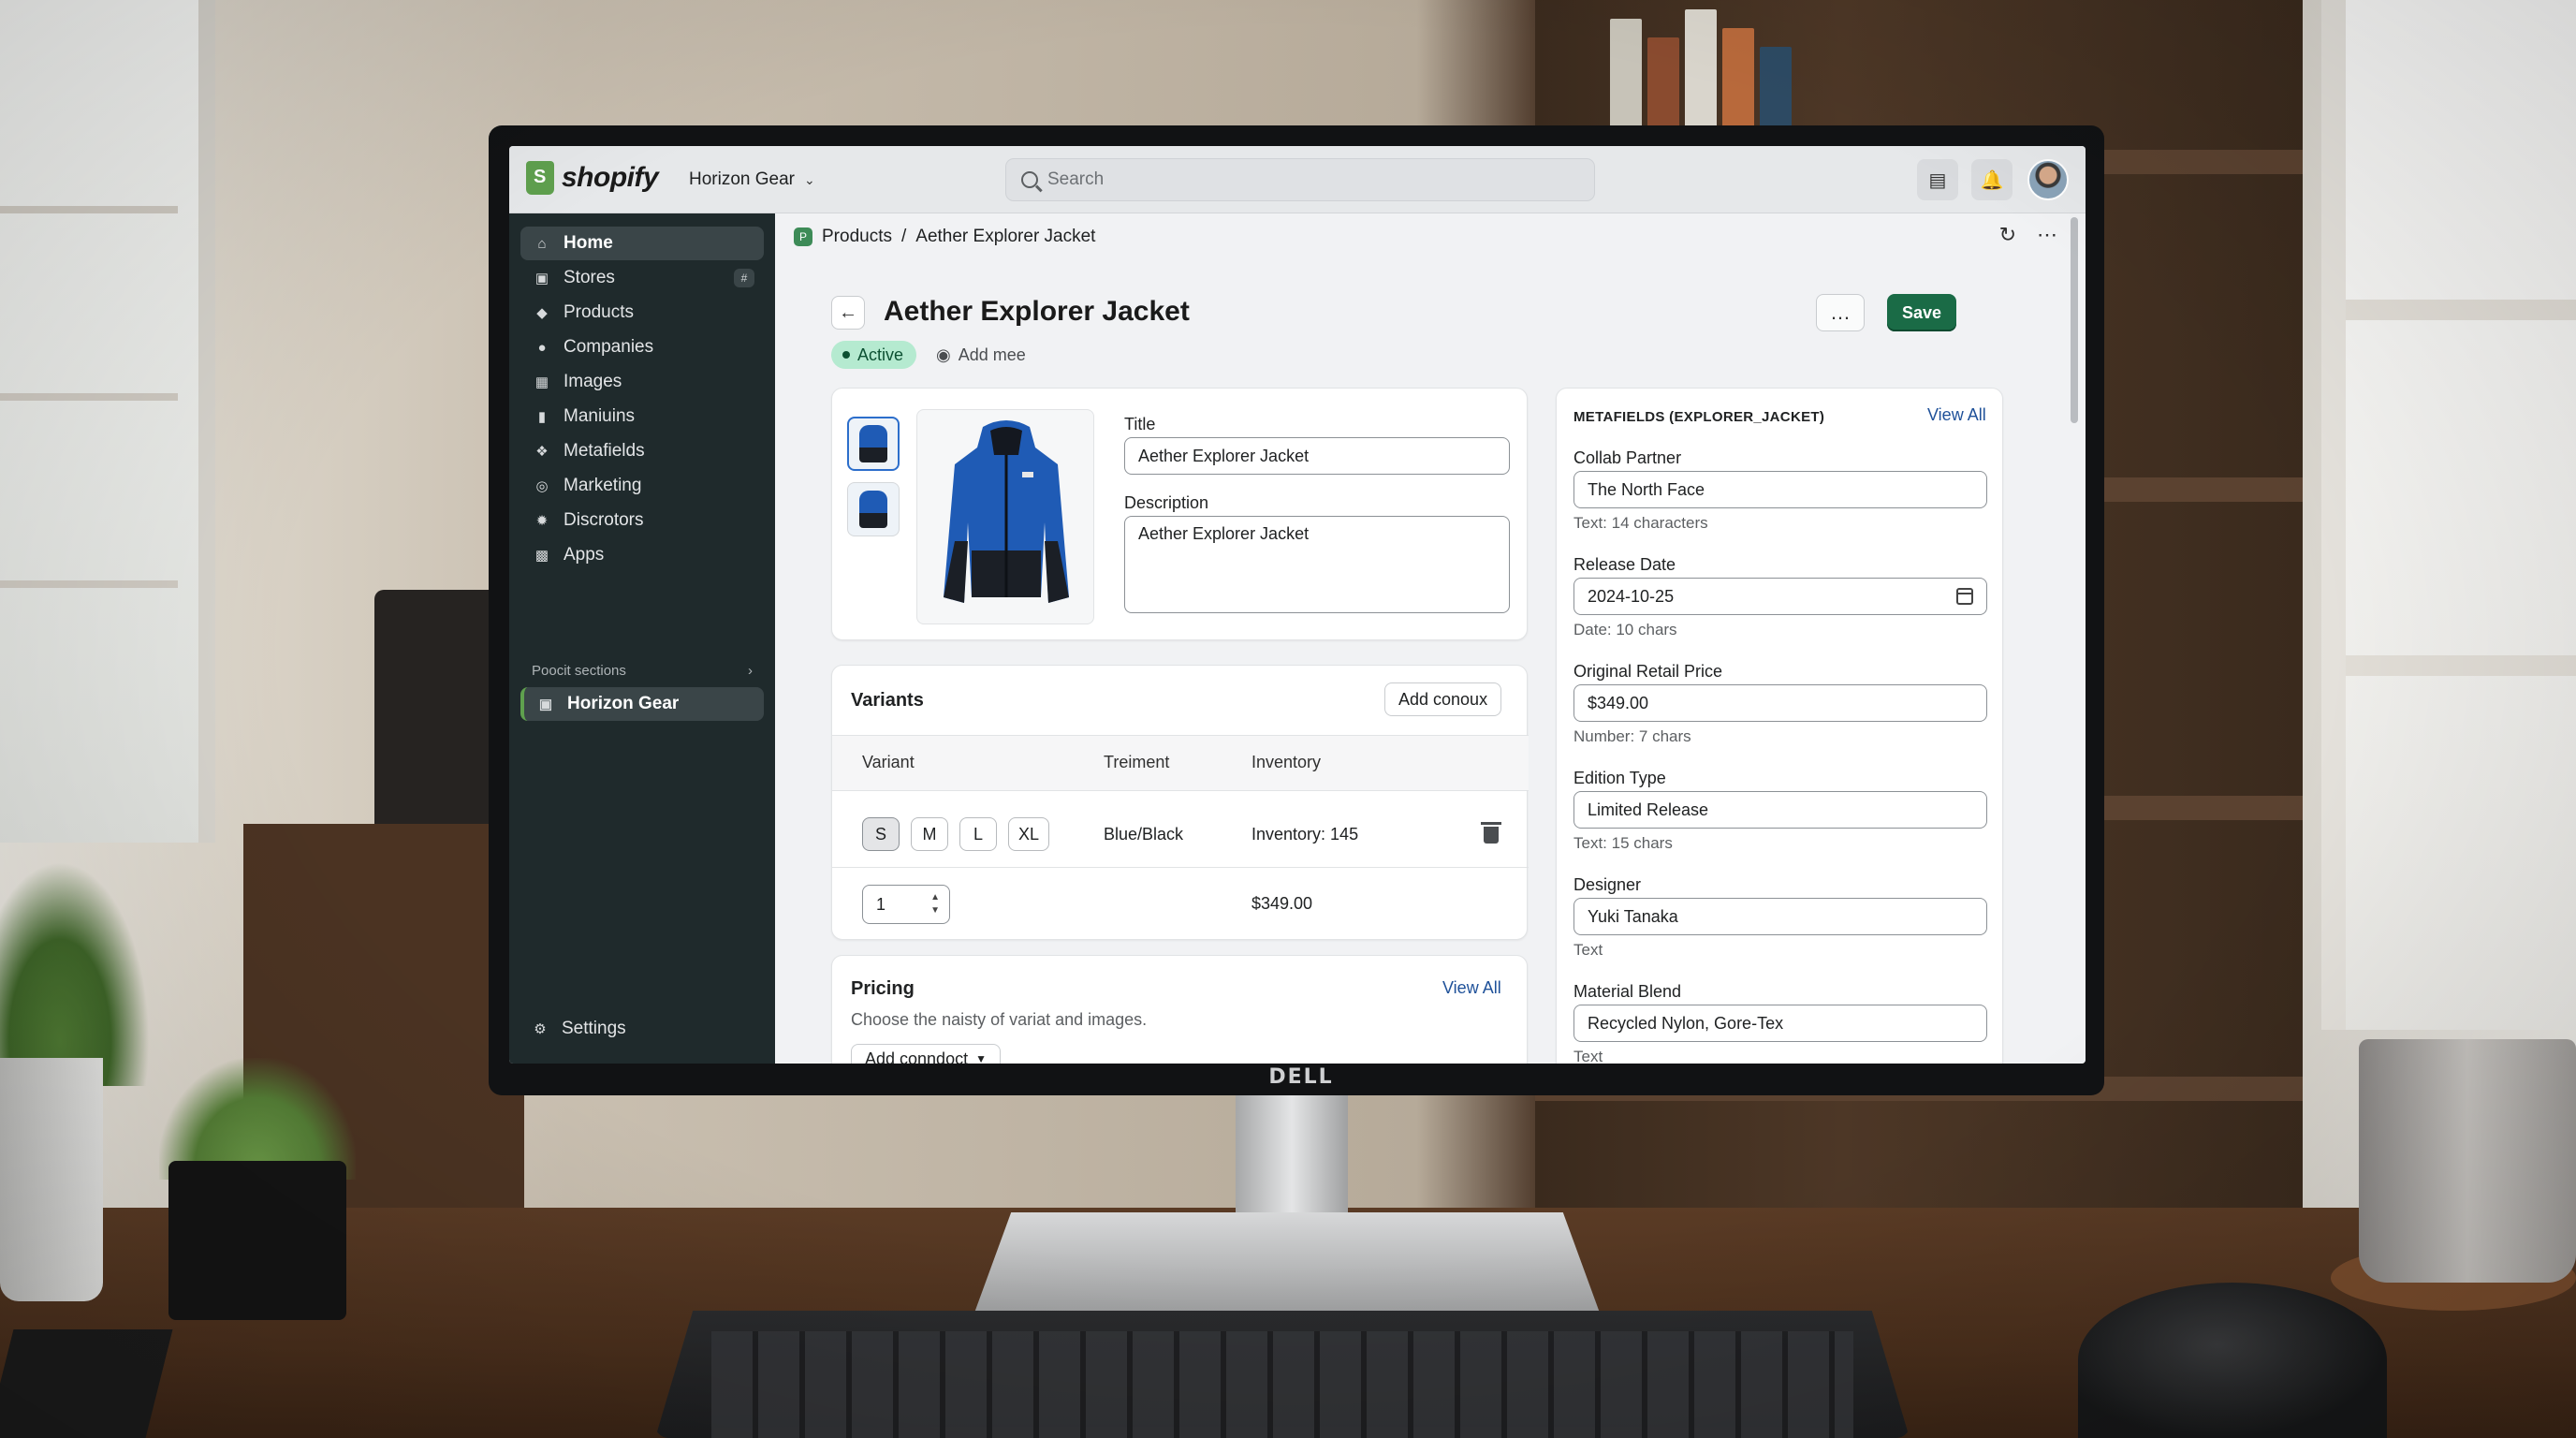  I want to click on metafields-header: METAFIELDS (EXPLORER_JACKET), so click(1699, 417).